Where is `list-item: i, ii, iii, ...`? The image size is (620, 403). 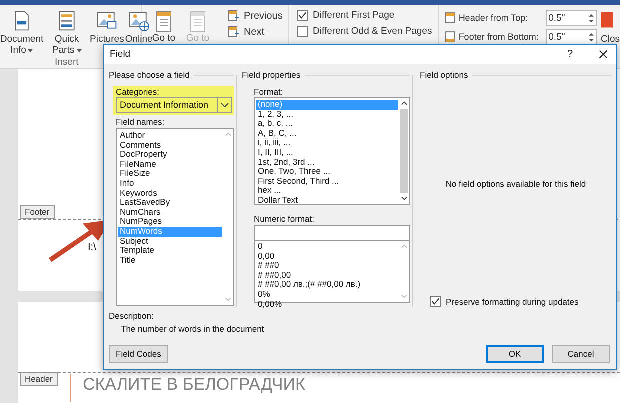
list-item: i, ii, iii, ... is located at coordinates (327, 143).